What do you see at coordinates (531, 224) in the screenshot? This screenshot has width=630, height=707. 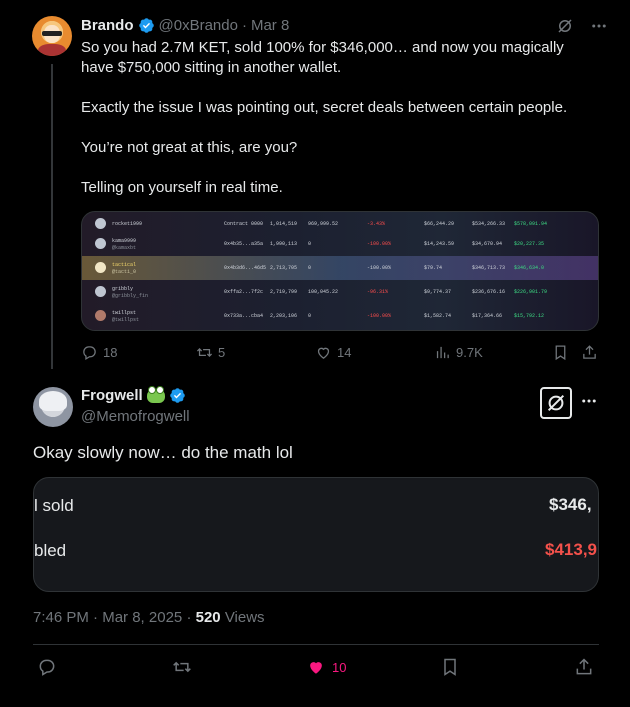 I see `media-cell: $578,091.94` at bounding box center [531, 224].